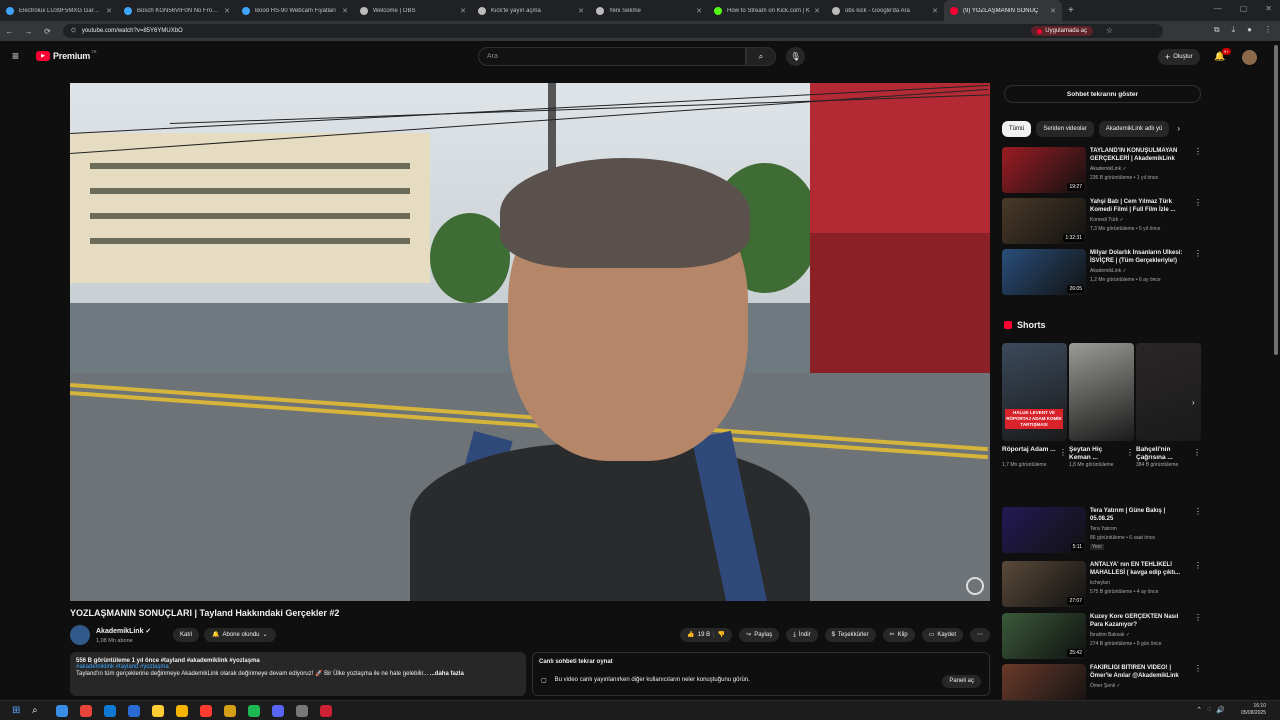  I want to click on channel-name: AkademikLink ✓, so click(123, 631).